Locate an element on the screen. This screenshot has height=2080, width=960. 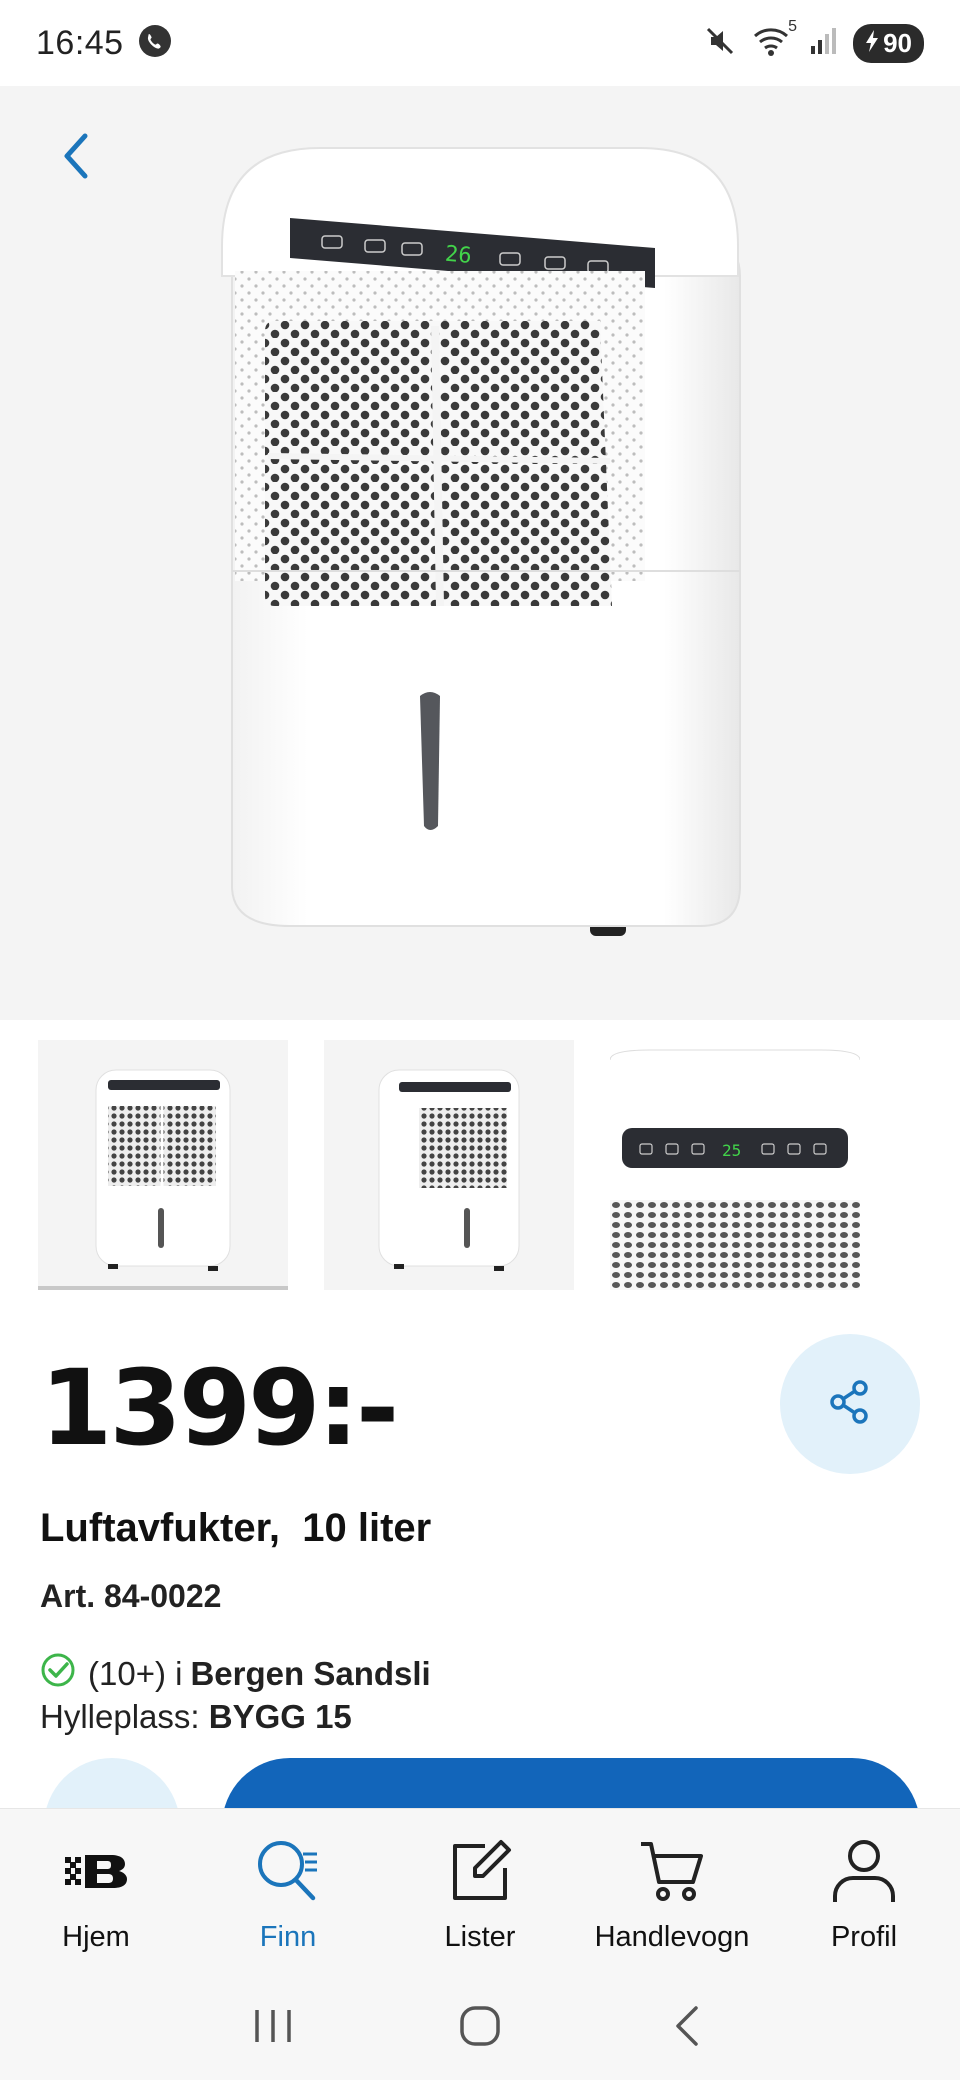
signal-icon is located at coordinates (824, 43).